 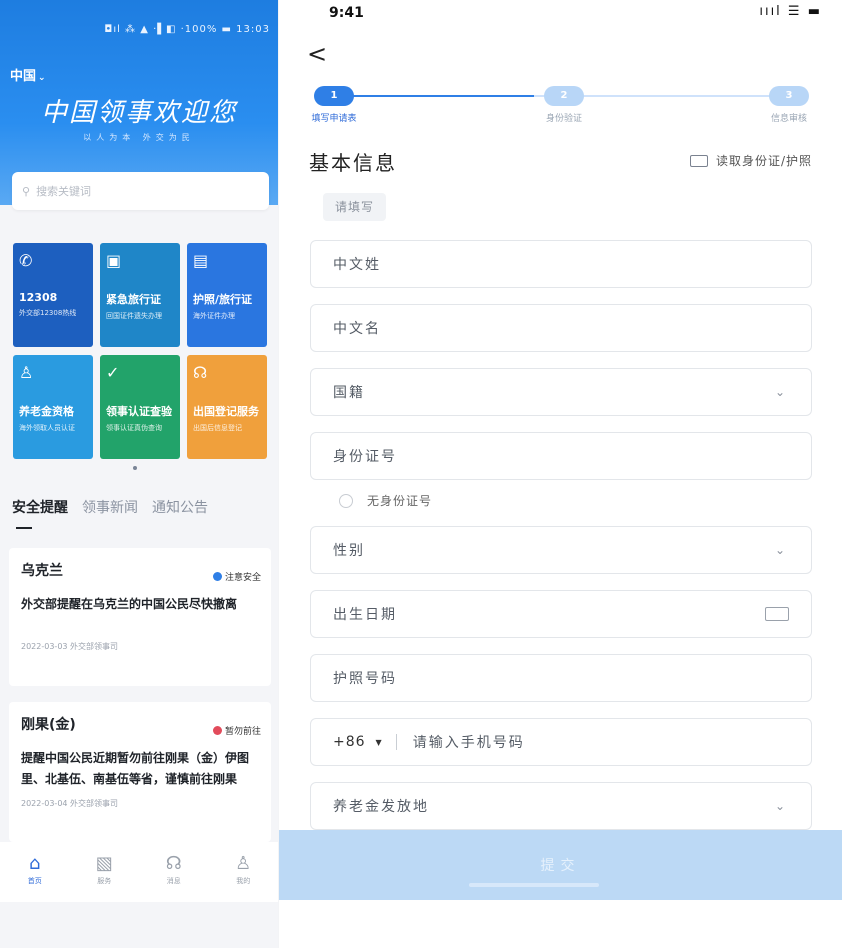 What do you see at coordinates (26, 260) in the screenshot?
I see `phone-icon: ✆` at bounding box center [26, 260].